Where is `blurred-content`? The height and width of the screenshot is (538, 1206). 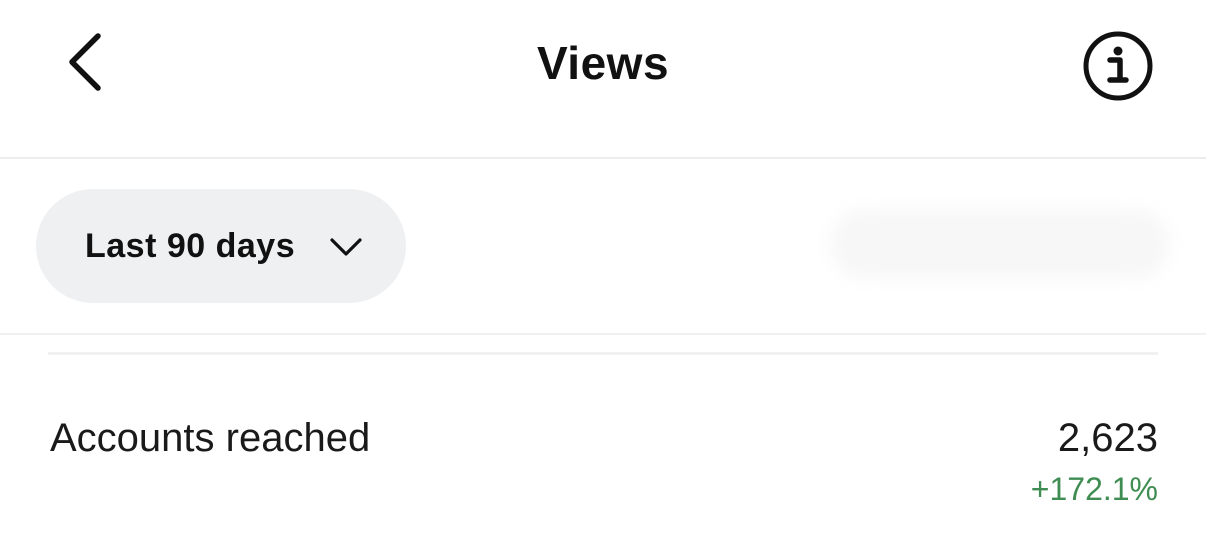 blurred-content is located at coordinates (1000, 244).